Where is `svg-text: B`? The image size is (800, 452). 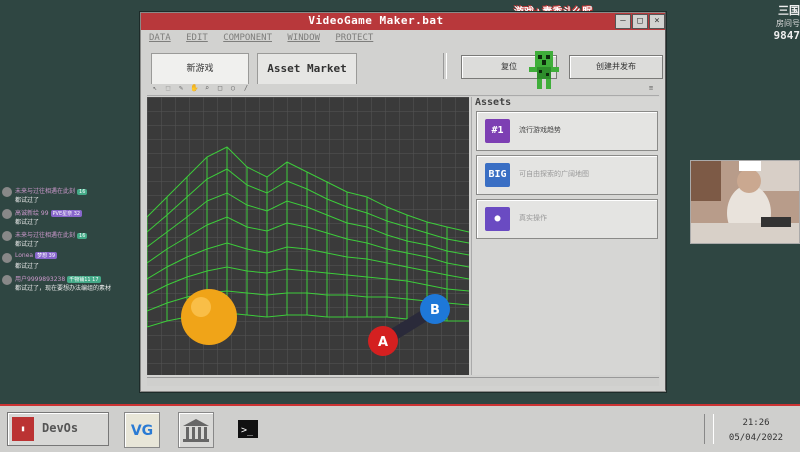
svg-text: B is located at coordinates (435, 310).